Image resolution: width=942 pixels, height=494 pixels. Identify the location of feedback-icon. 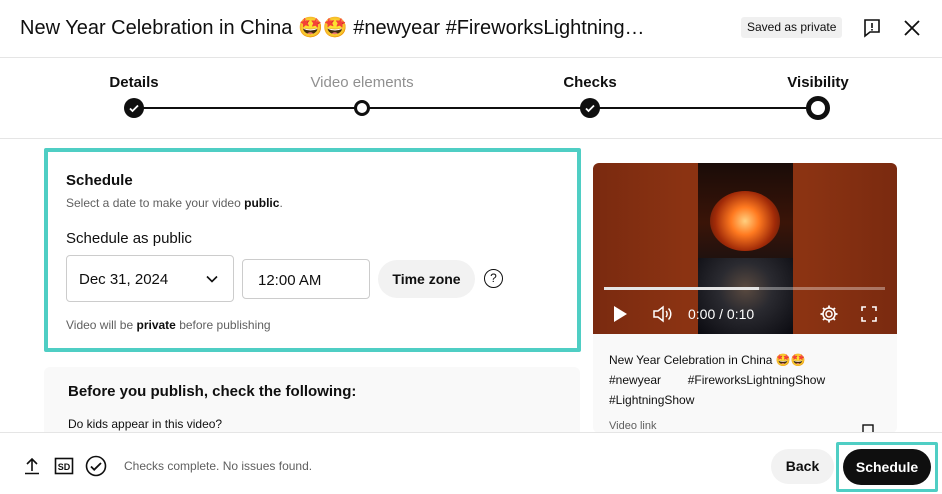
(872, 28).